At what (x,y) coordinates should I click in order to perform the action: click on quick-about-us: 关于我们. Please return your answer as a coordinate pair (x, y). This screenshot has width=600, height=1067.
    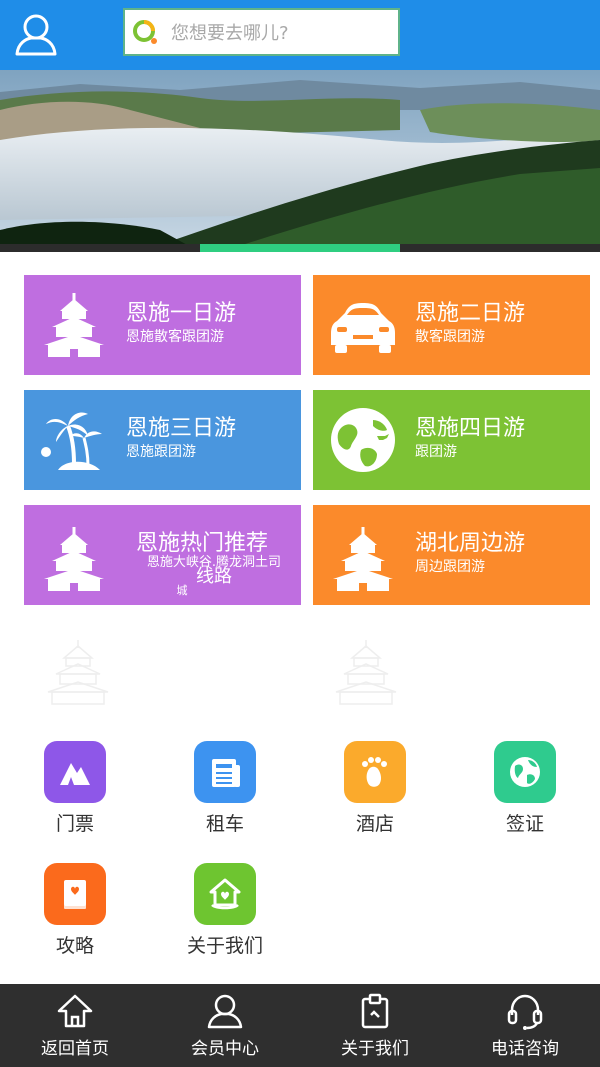
    Looking at the image, I should click on (225, 913).